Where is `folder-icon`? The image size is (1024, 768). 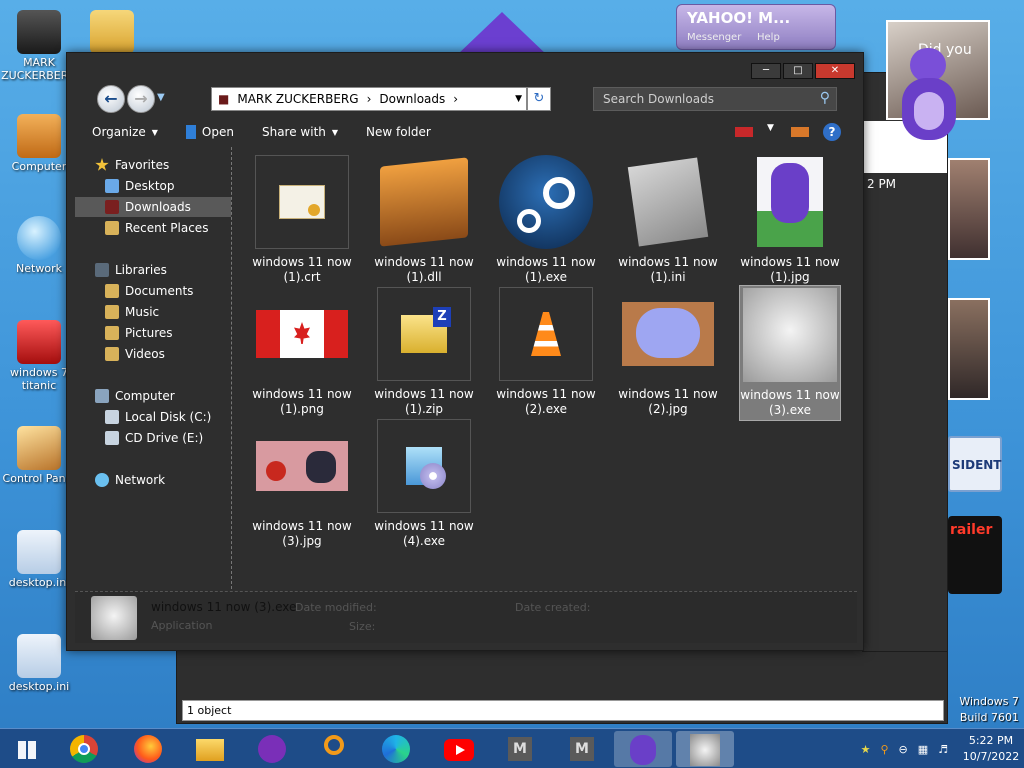
folder-icon is located at coordinates (112, 32).